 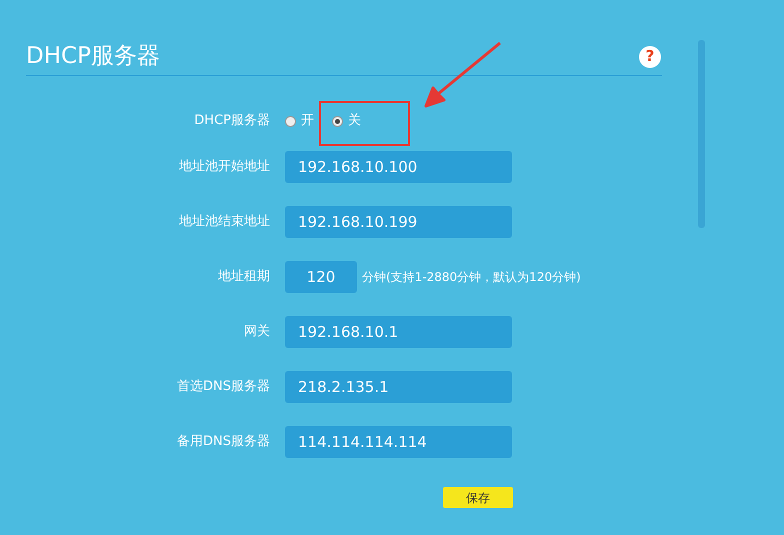 What do you see at coordinates (231, 121) in the screenshot?
I see `field-label: DHCP服务器` at bounding box center [231, 121].